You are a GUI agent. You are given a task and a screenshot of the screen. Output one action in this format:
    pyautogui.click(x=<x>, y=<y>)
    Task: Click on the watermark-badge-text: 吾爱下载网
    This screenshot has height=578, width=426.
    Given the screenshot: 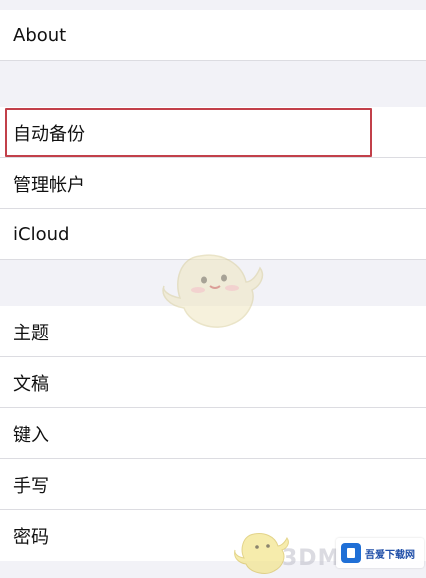 What is the action you would take?
    pyautogui.click(x=390, y=555)
    